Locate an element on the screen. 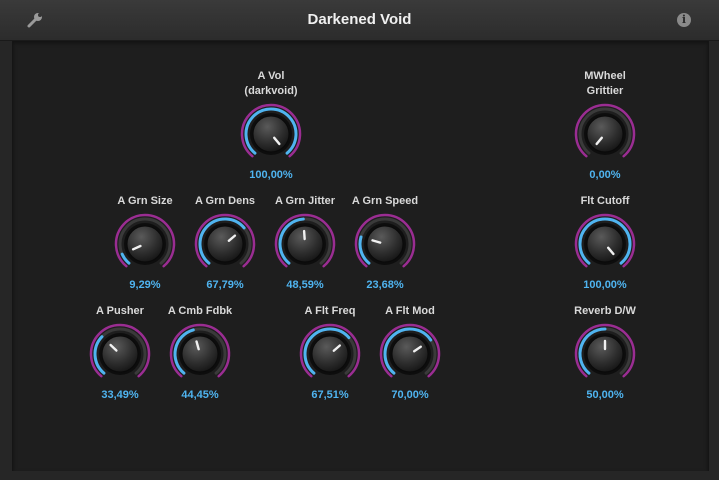  knob-value: 33,49% is located at coordinates (120, 395).